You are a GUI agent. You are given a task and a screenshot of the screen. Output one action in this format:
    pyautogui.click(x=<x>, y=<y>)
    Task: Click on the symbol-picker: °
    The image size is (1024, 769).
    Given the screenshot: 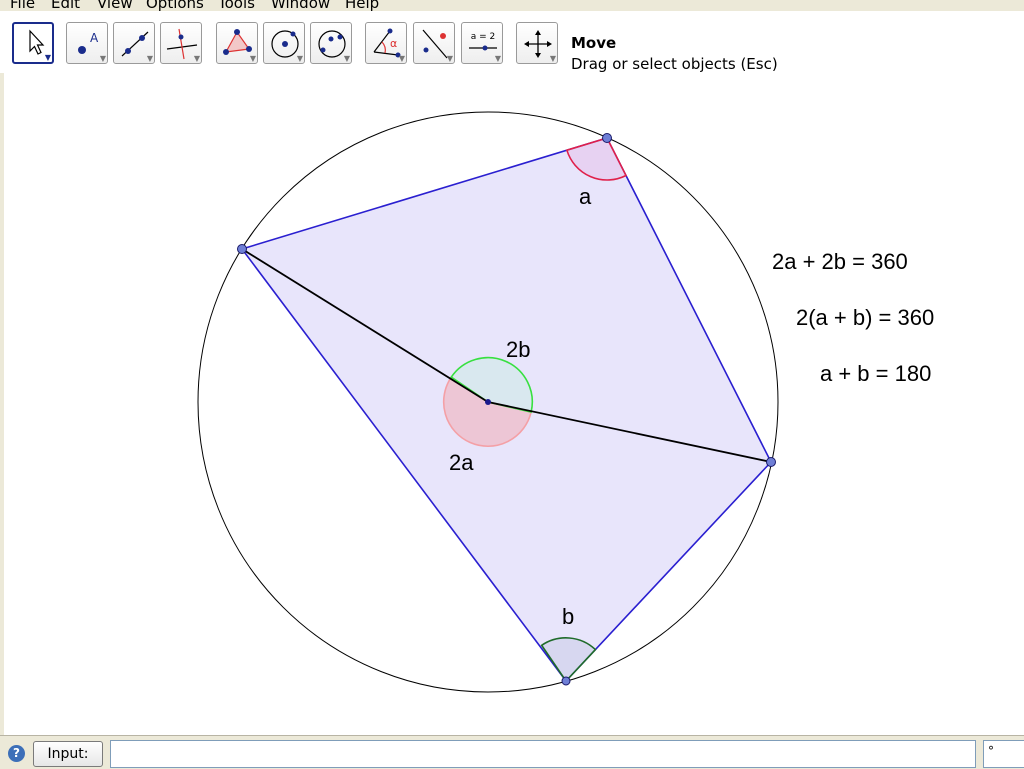 What is the action you would take?
    pyautogui.click(x=1003, y=754)
    